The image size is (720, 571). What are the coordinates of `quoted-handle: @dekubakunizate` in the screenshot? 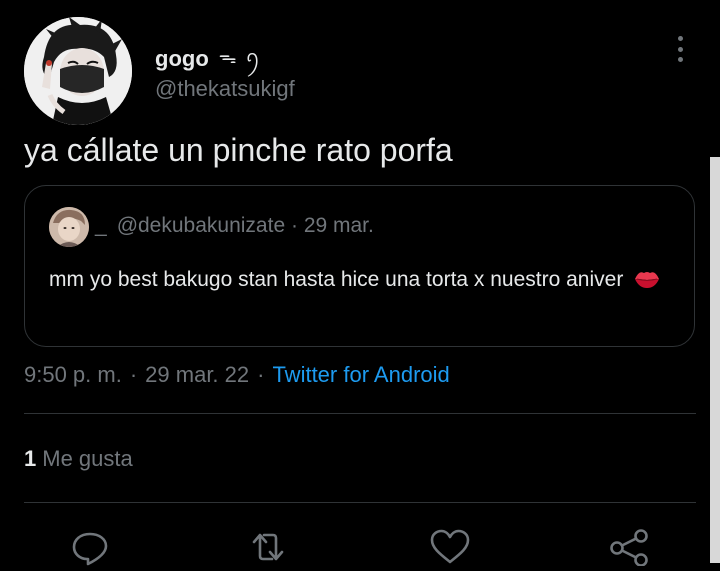 It's located at (201, 225).